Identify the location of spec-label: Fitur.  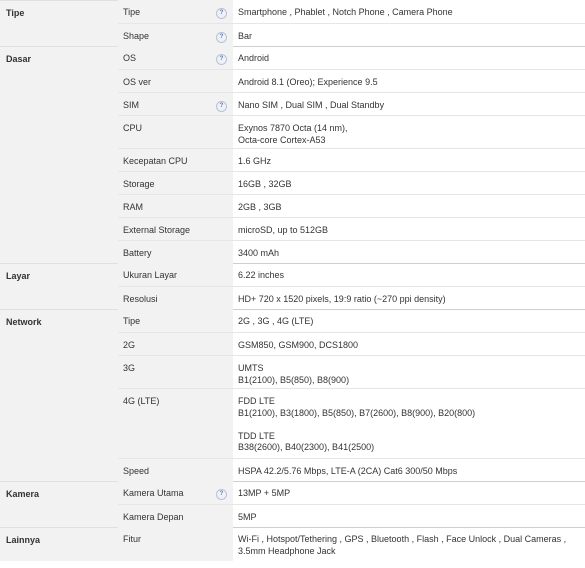
(132, 539).